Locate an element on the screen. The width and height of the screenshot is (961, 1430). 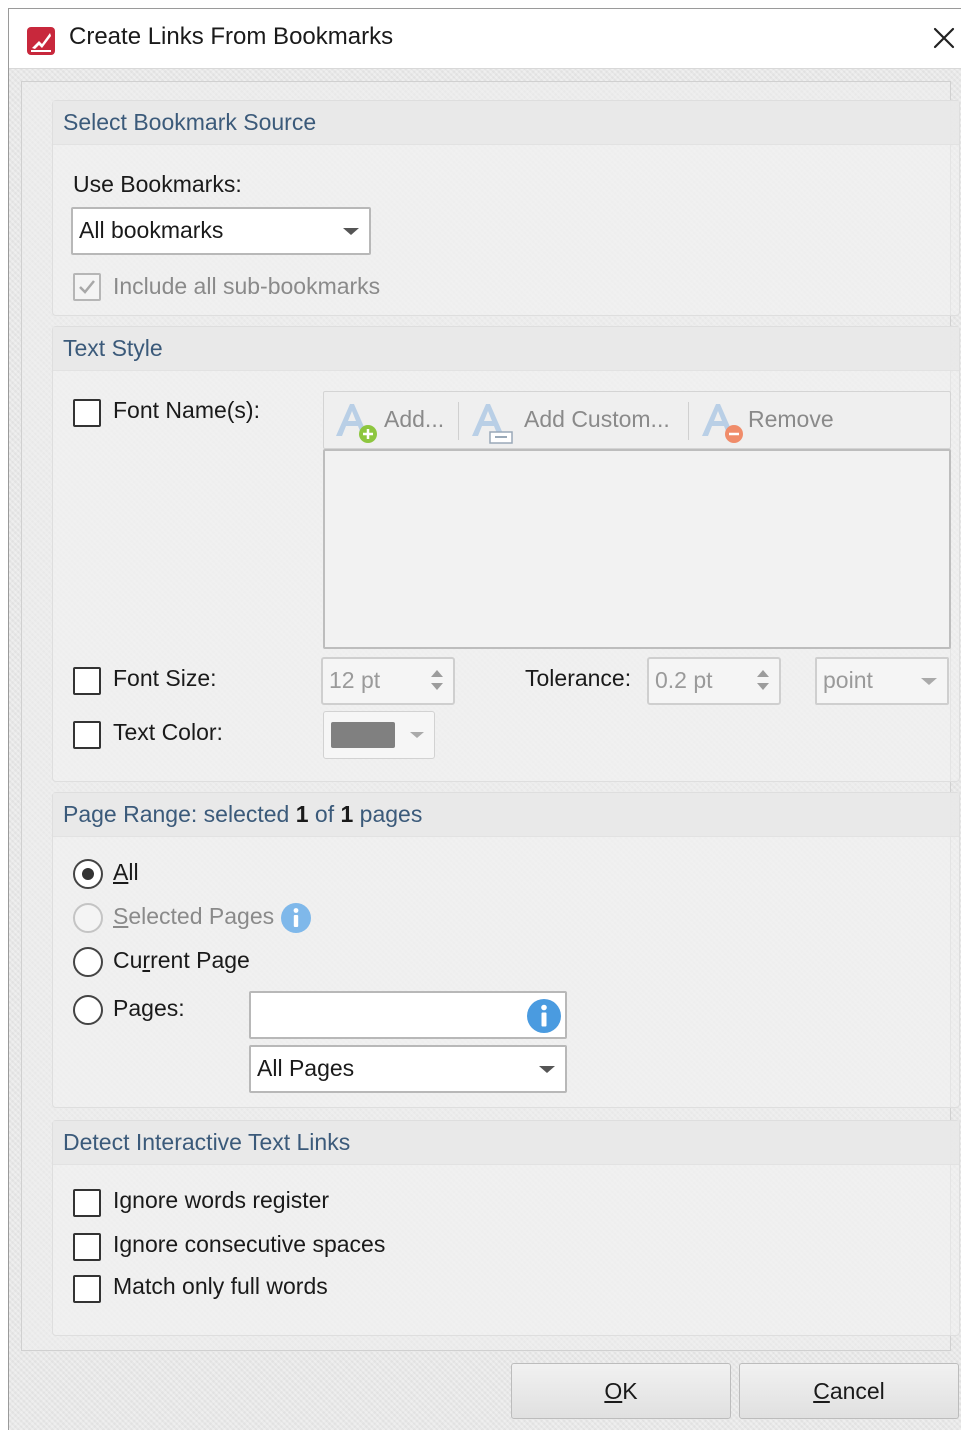
font-names-checkbox is located at coordinates (87, 413).